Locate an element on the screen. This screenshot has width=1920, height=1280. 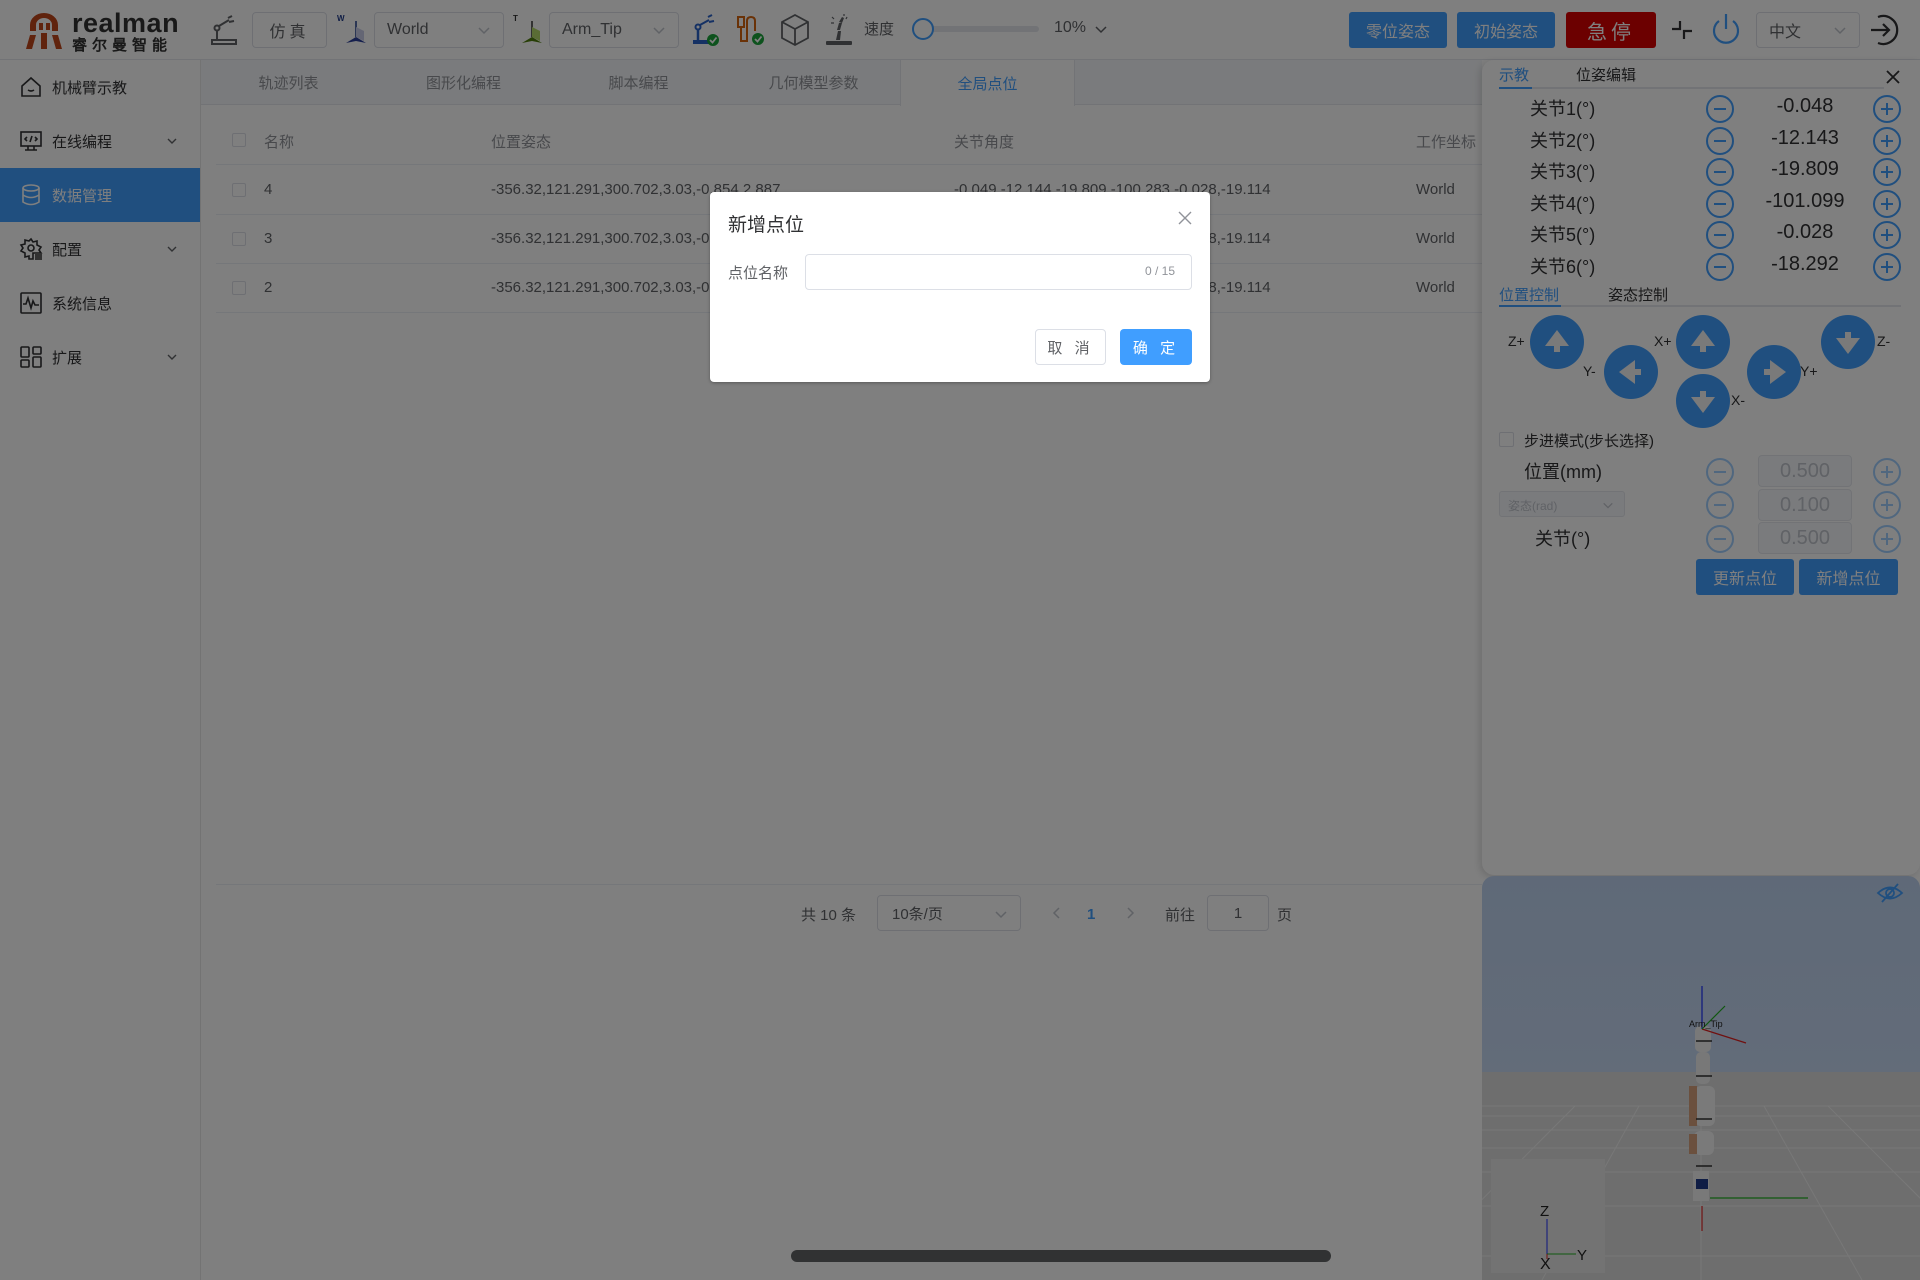
char-counter: 0 / 15 is located at coordinates (1160, 271).